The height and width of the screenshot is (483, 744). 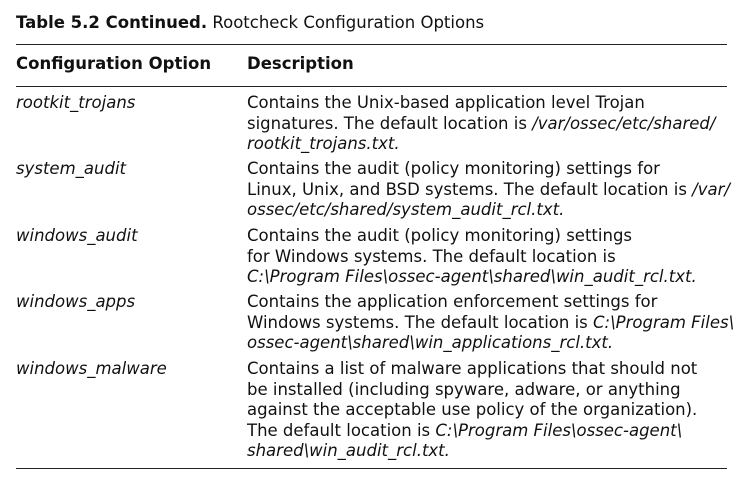 What do you see at coordinates (420, 322) in the screenshot?
I see `description-text: Windows systems. The default location is` at bounding box center [420, 322].